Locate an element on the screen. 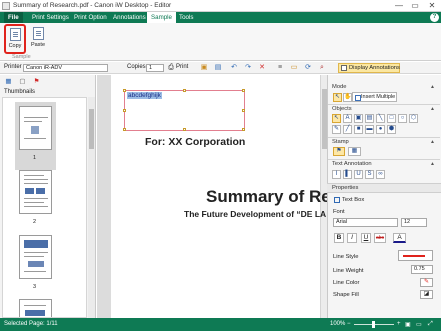 This screenshot has height=331, width=441. printer-select: Canon iR-ADV is located at coordinates (65, 68).